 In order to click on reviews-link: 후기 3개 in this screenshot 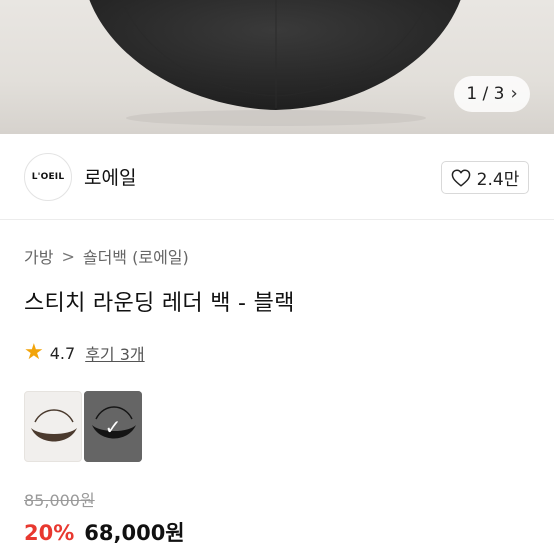, I will do `click(114, 353)`.